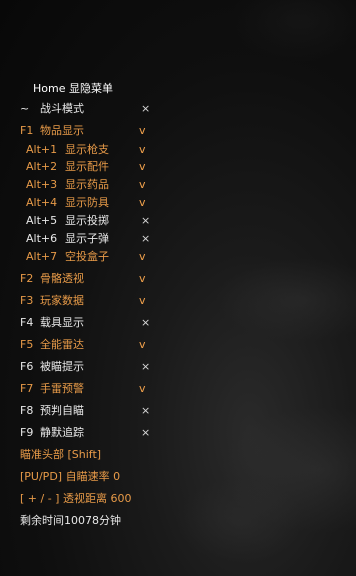 The width and height of the screenshot is (356, 576). Describe the element at coordinates (62, 322) in the screenshot. I see `menu-item-label: 载具显示` at that location.